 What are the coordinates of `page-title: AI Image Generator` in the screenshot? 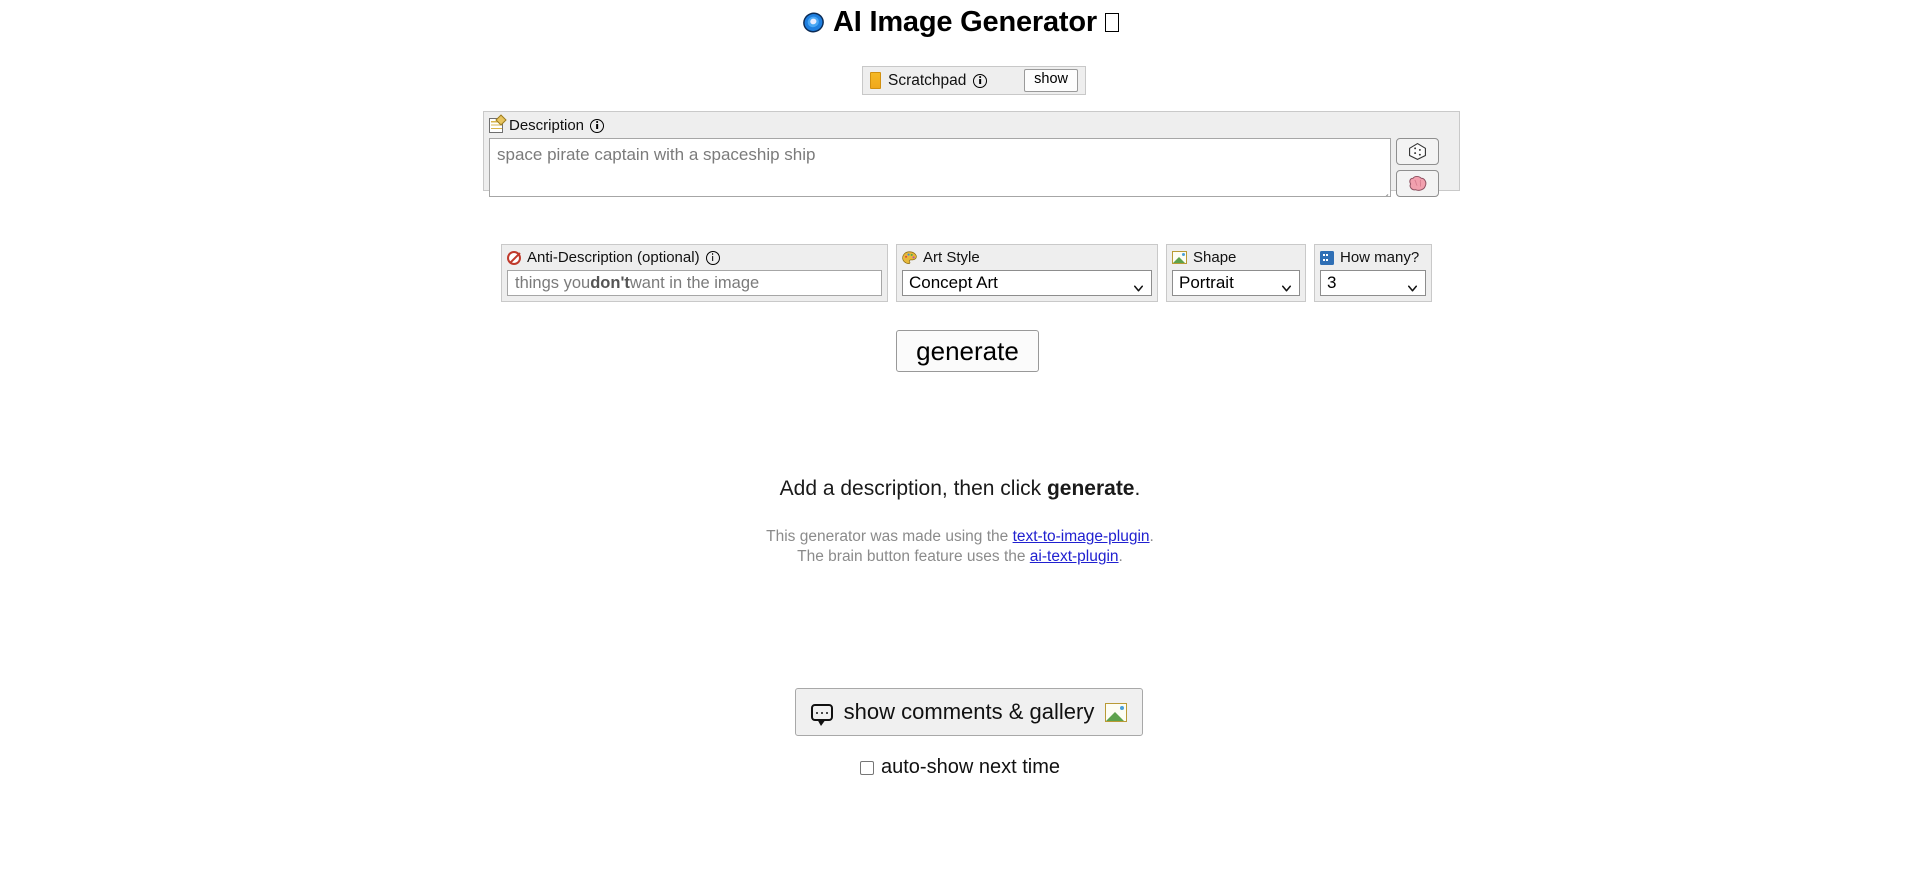 It's located at (960, 22).